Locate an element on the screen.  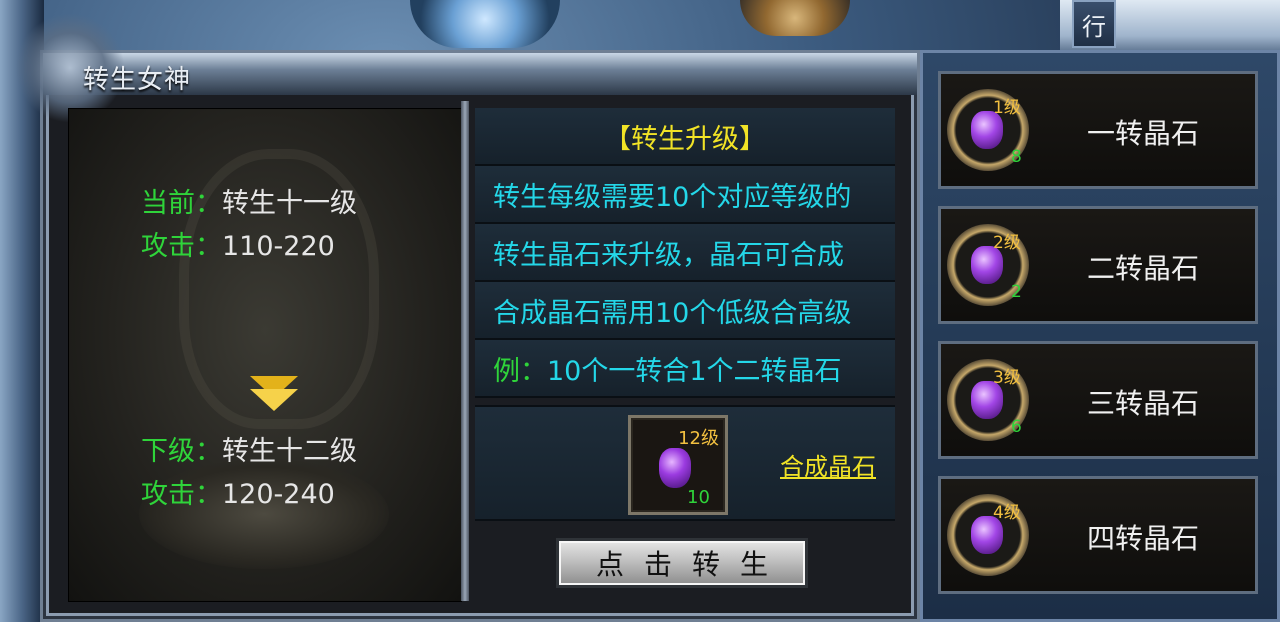
gem-name: 一转晶石 is located at coordinates (1143, 133).